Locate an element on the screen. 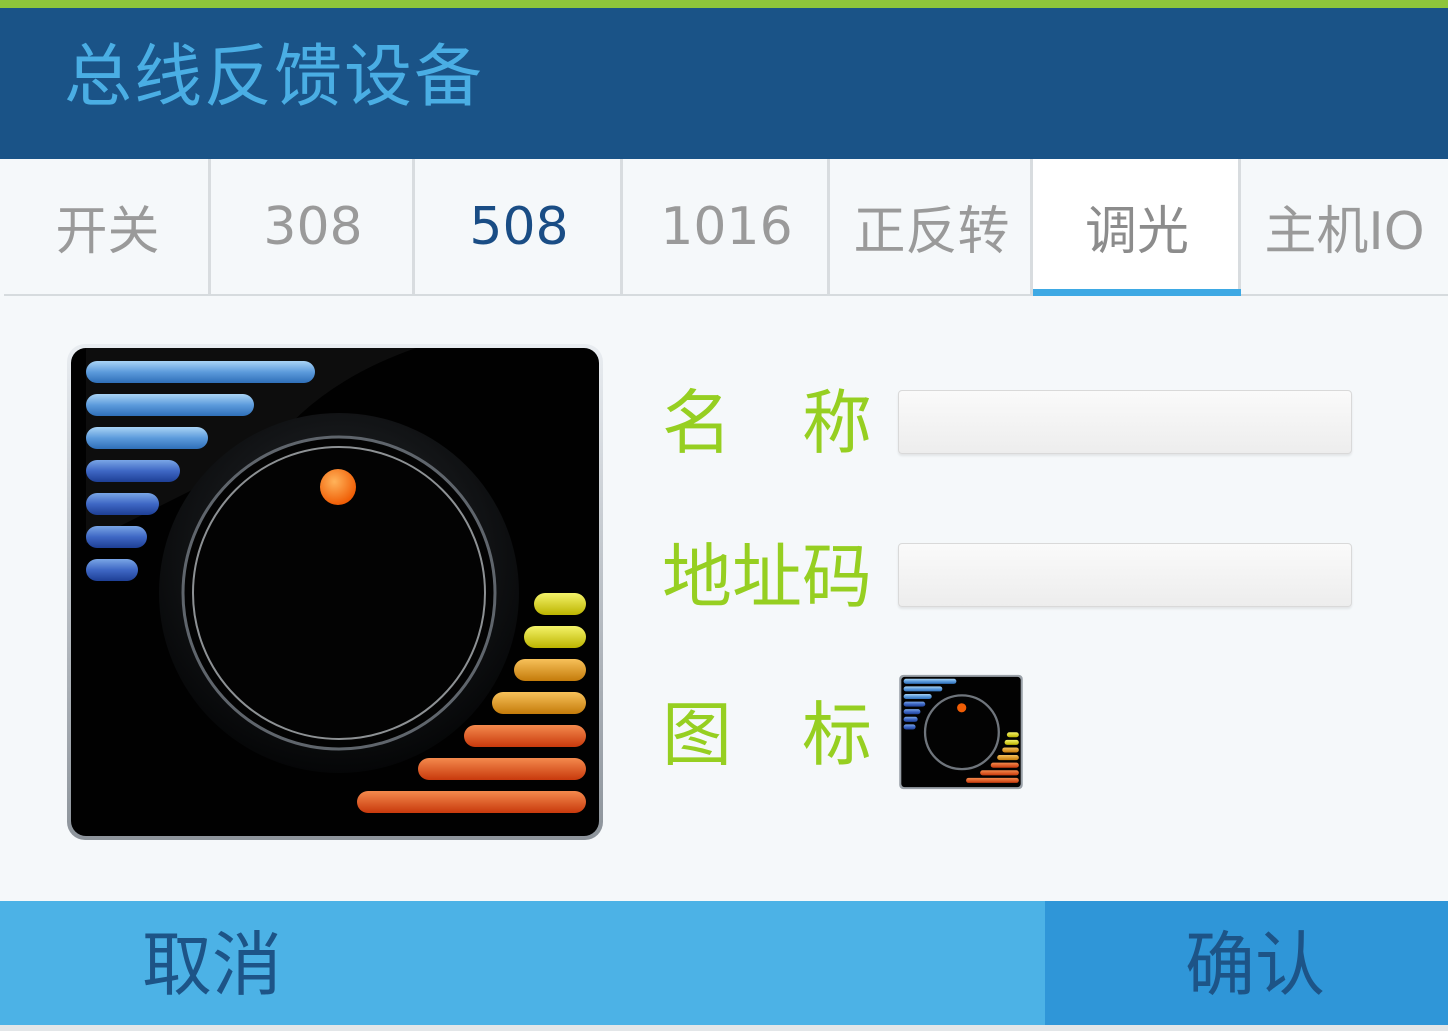  tab-label: 1016 is located at coordinates (726, 226).